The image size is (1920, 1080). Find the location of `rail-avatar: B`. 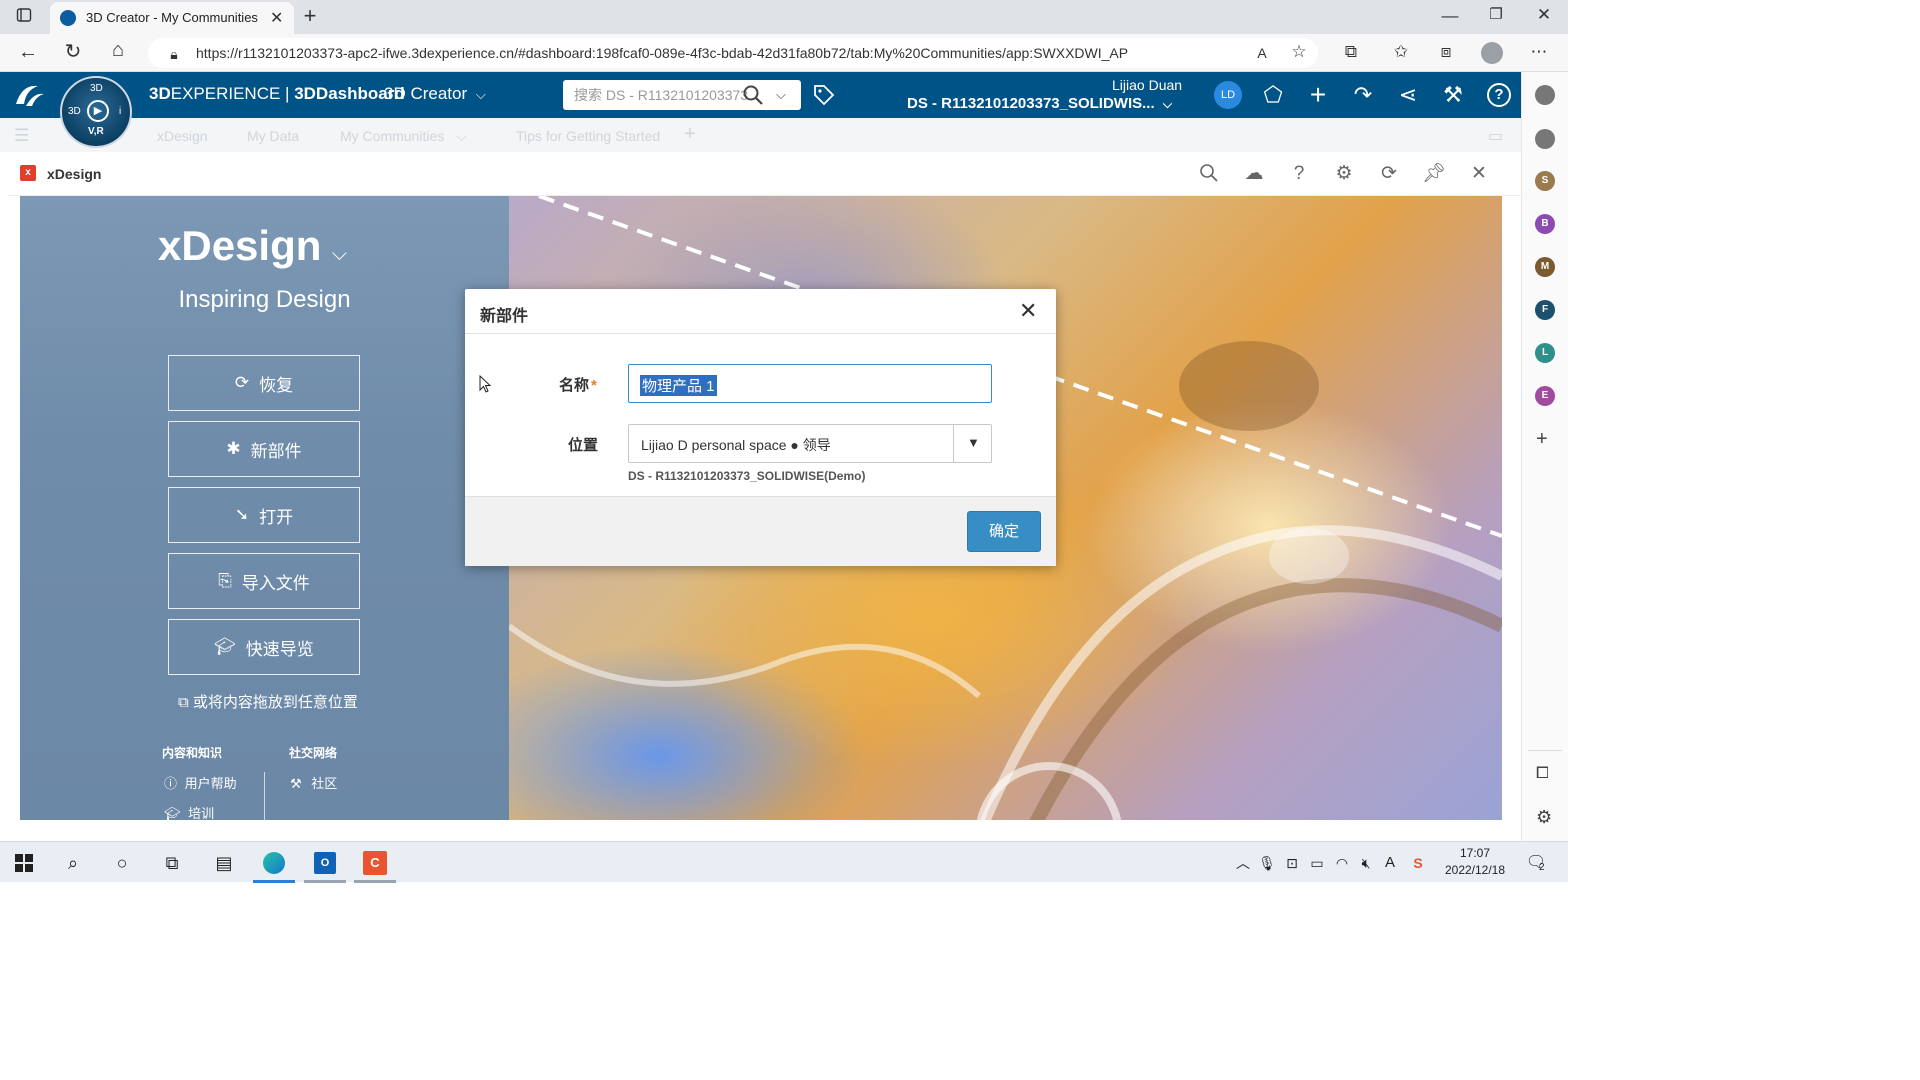

rail-avatar: B is located at coordinates (1545, 224).